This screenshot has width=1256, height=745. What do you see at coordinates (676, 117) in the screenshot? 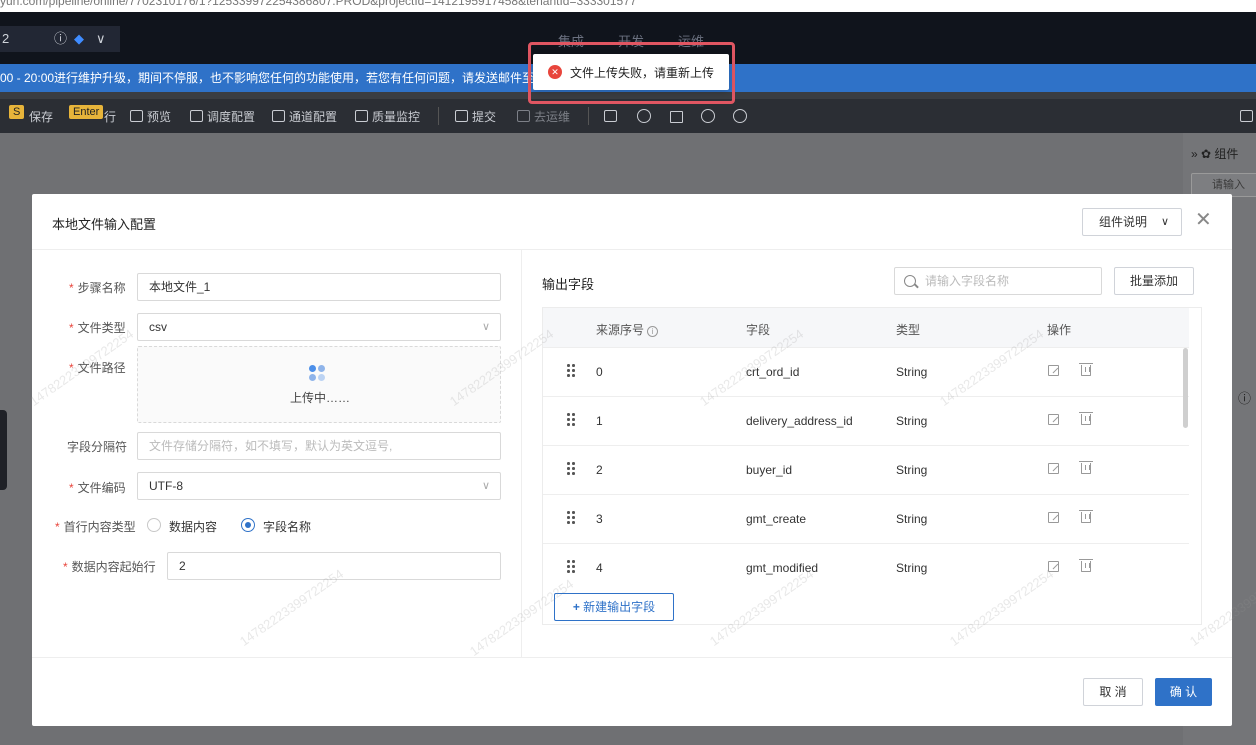
I see `lock-icon` at bounding box center [676, 117].